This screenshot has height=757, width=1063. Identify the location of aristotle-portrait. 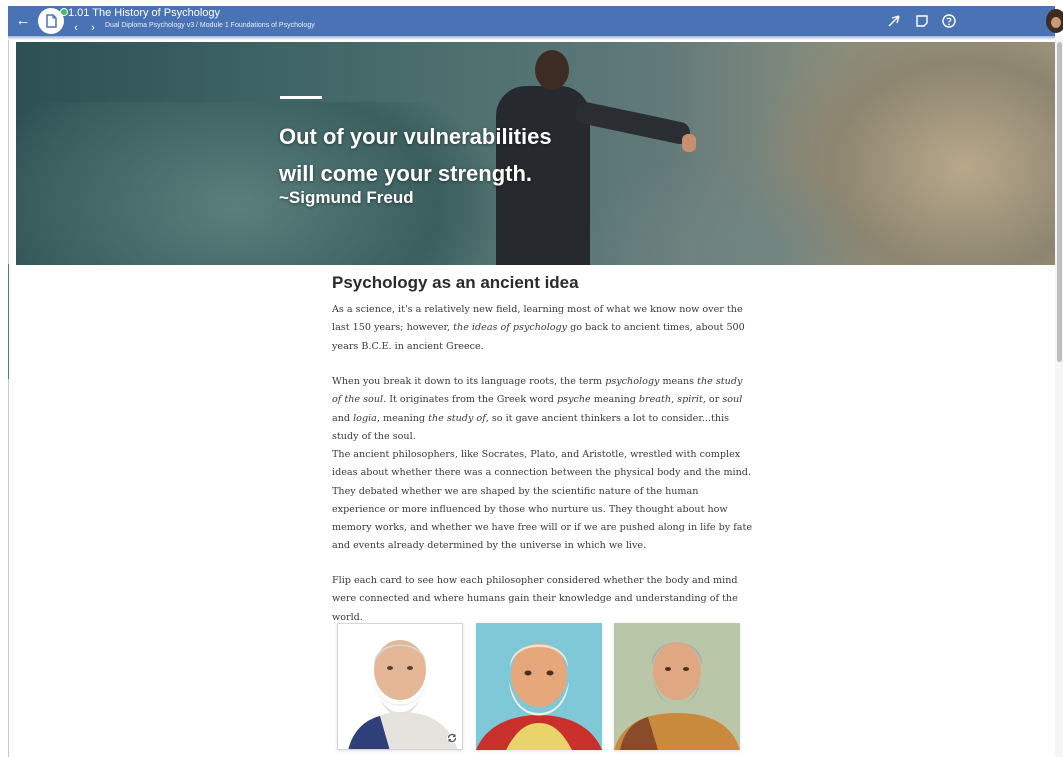
(677, 686).